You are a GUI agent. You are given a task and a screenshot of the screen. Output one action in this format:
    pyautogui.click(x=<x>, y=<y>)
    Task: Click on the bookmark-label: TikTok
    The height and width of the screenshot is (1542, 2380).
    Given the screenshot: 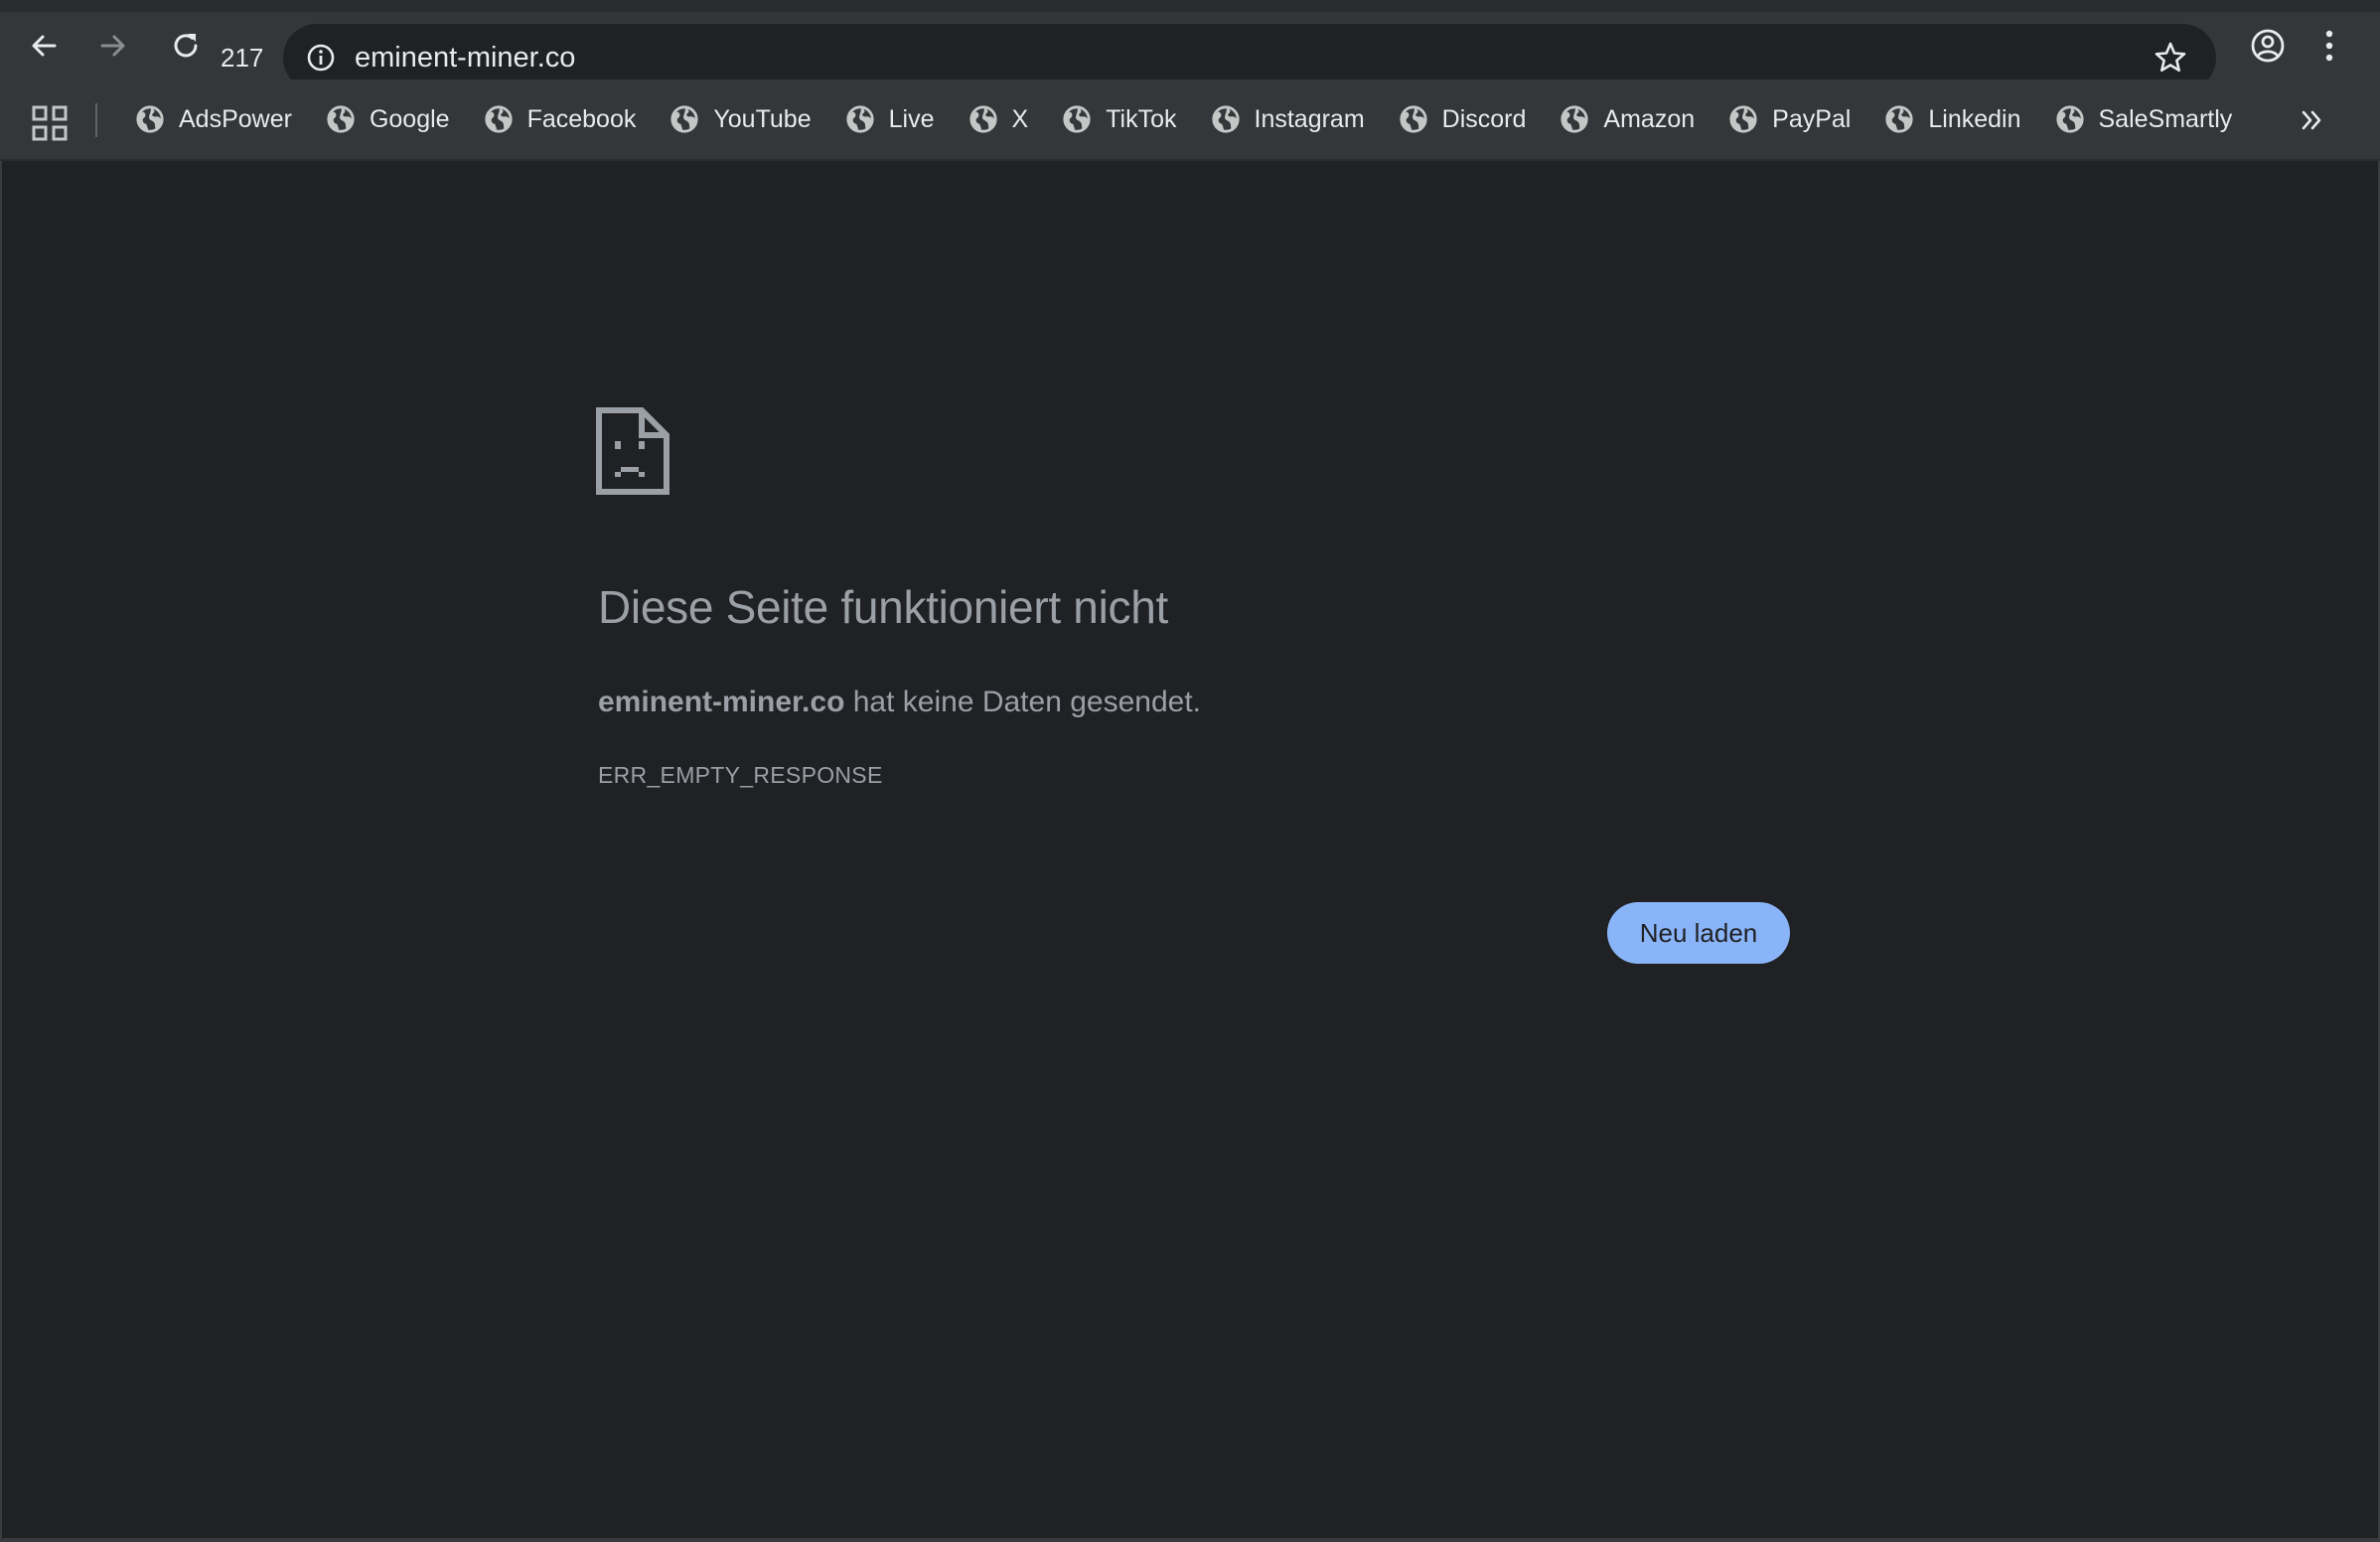 What is the action you would take?
    pyautogui.click(x=1141, y=118)
    